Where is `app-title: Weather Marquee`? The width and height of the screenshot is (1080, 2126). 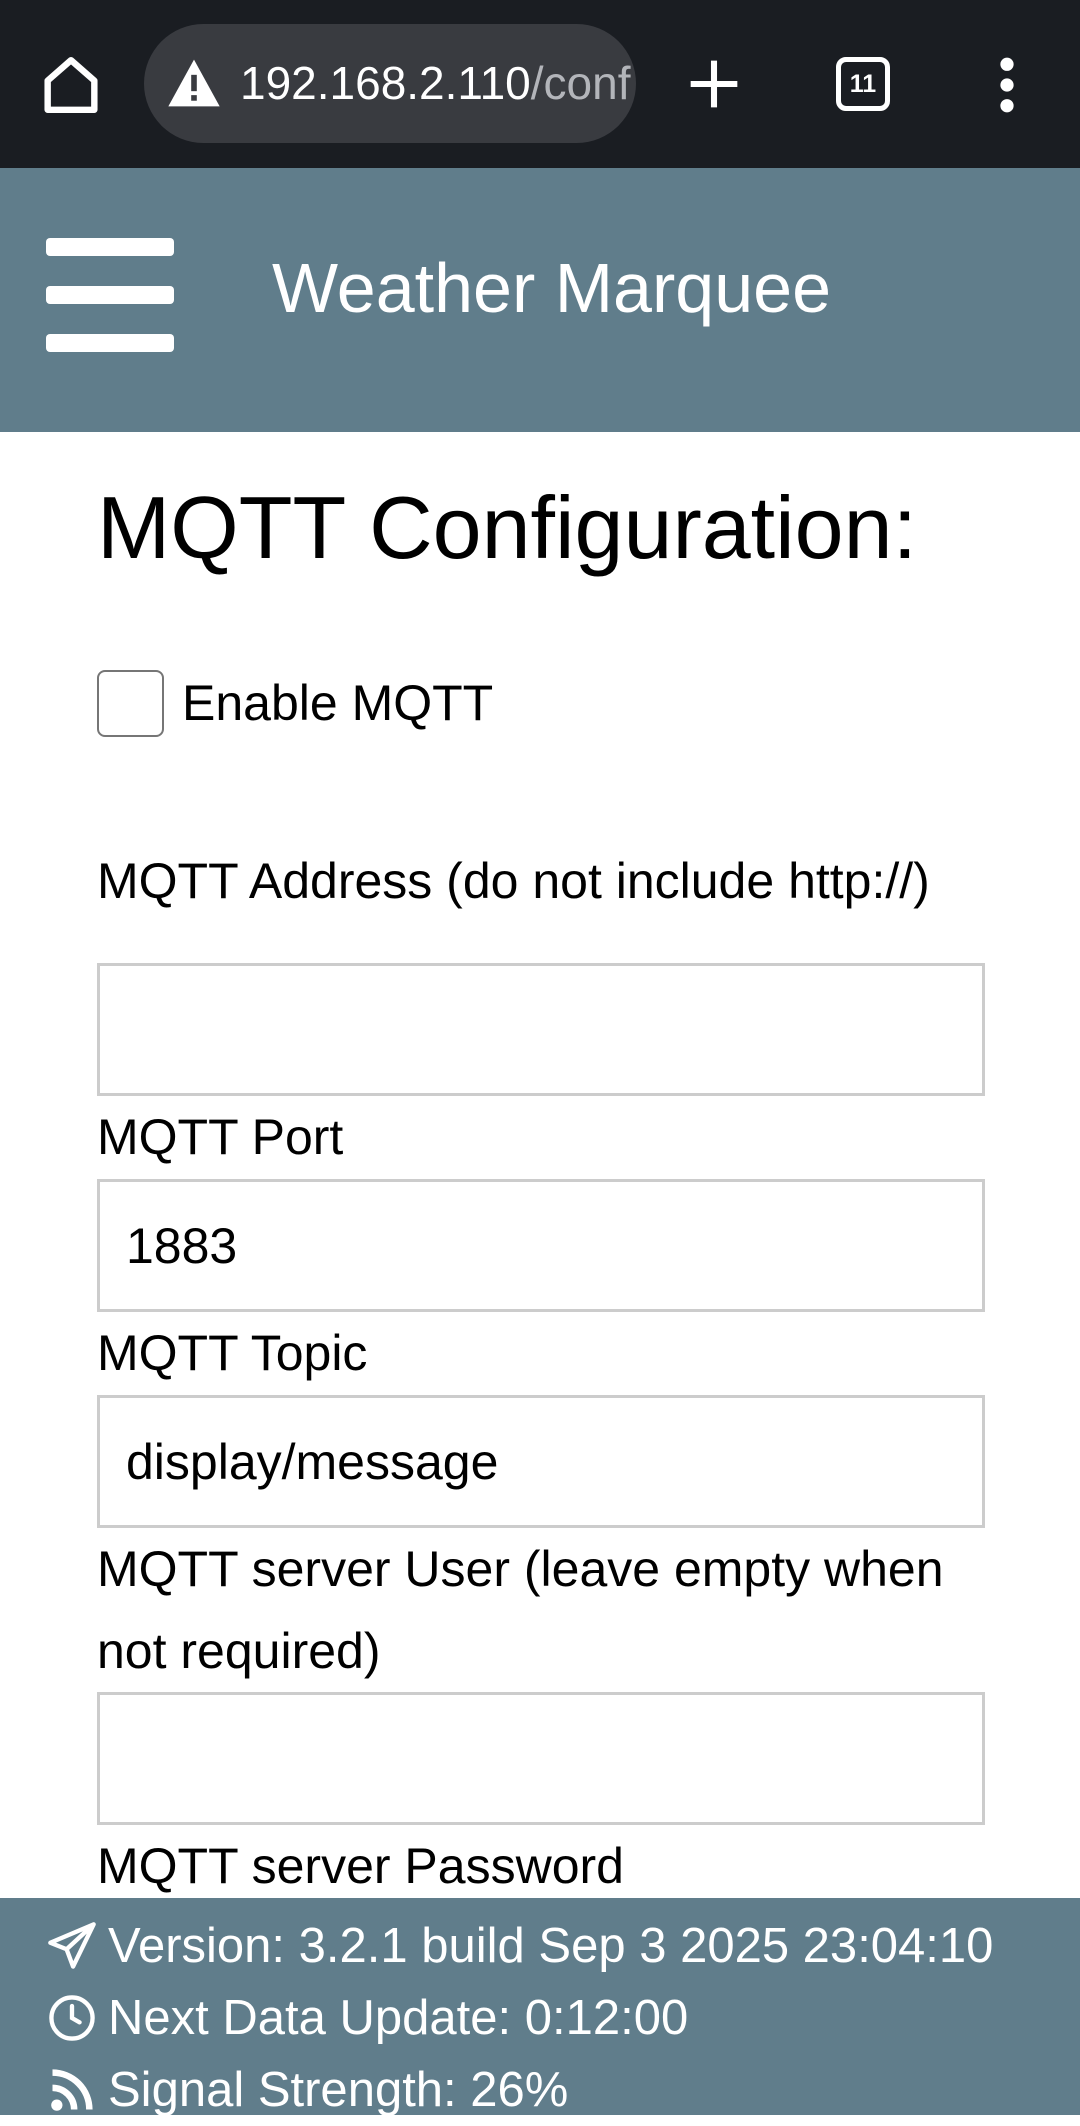
app-title: Weather Marquee is located at coordinates (552, 288).